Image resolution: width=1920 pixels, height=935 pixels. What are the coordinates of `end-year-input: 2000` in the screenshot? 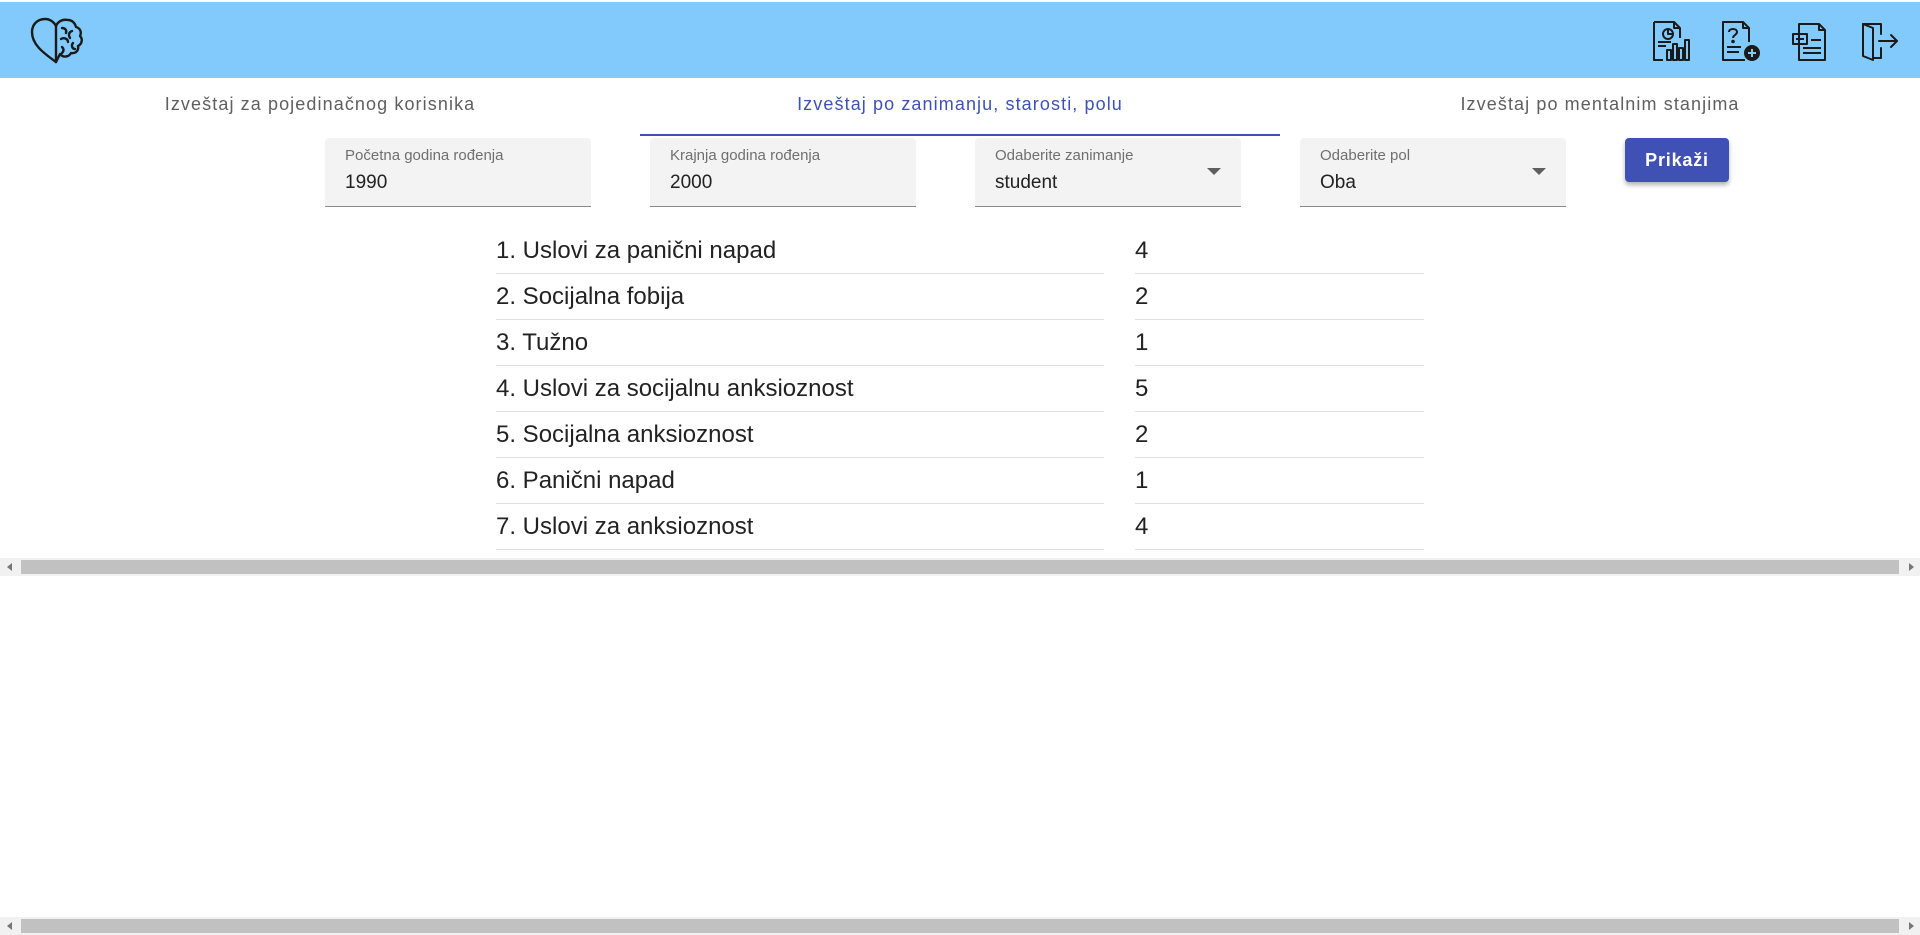 It's located at (691, 183).